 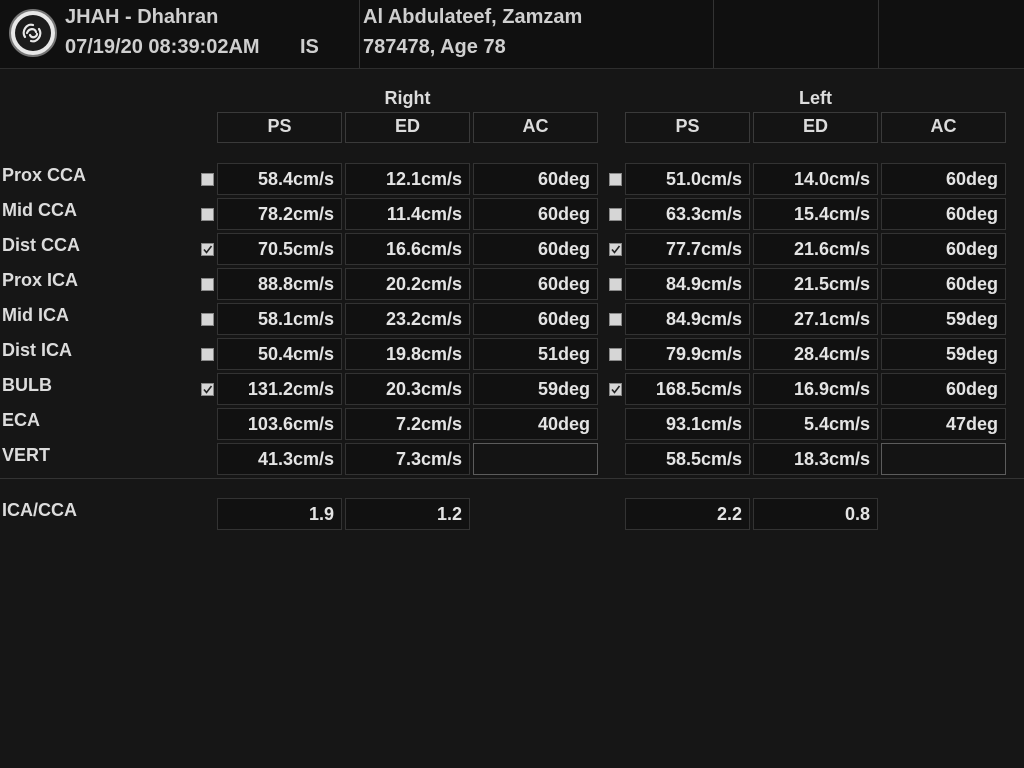 I want to click on value-vert-right-ed: 7.3cm/s, so click(x=407, y=459).